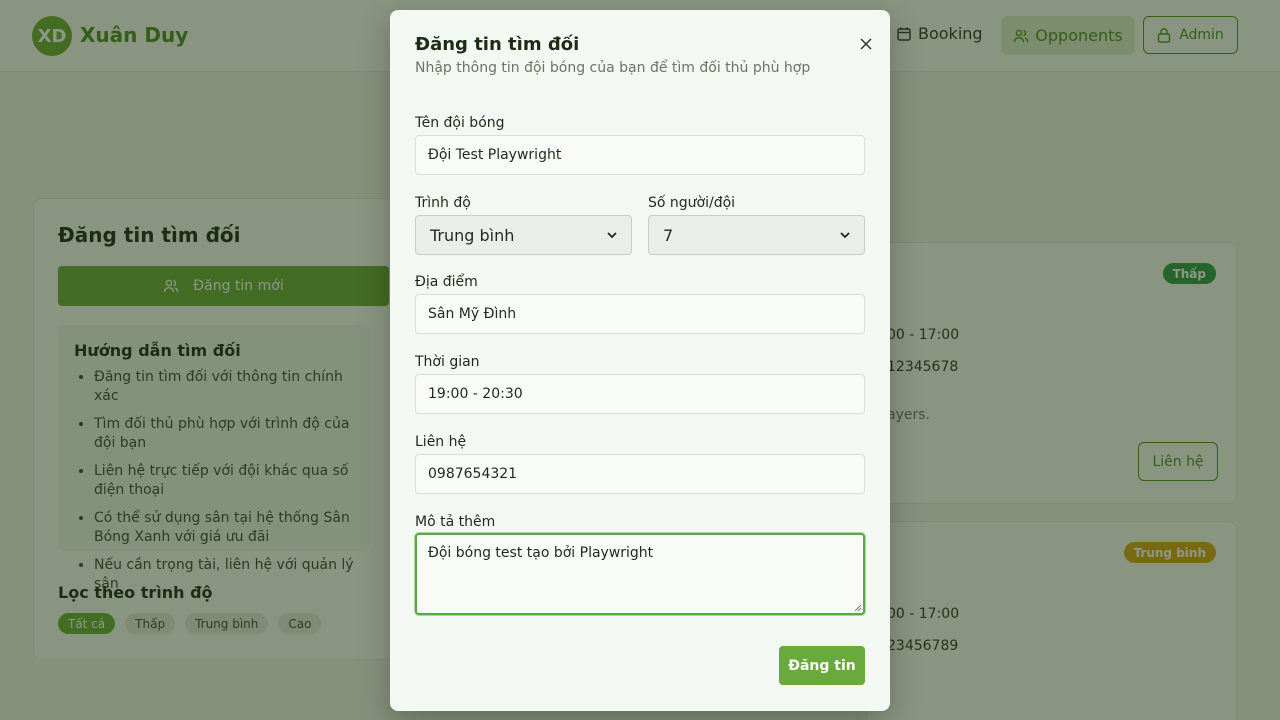 Image resolution: width=1280 pixels, height=720 pixels. I want to click on time-input, so click(640, 394).